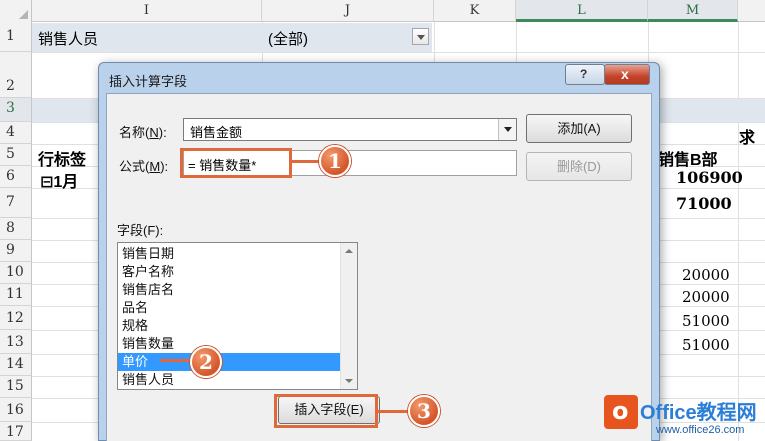 This screenshot has height=441, width=765. I want to click on close-button: x, so click(627, 74).